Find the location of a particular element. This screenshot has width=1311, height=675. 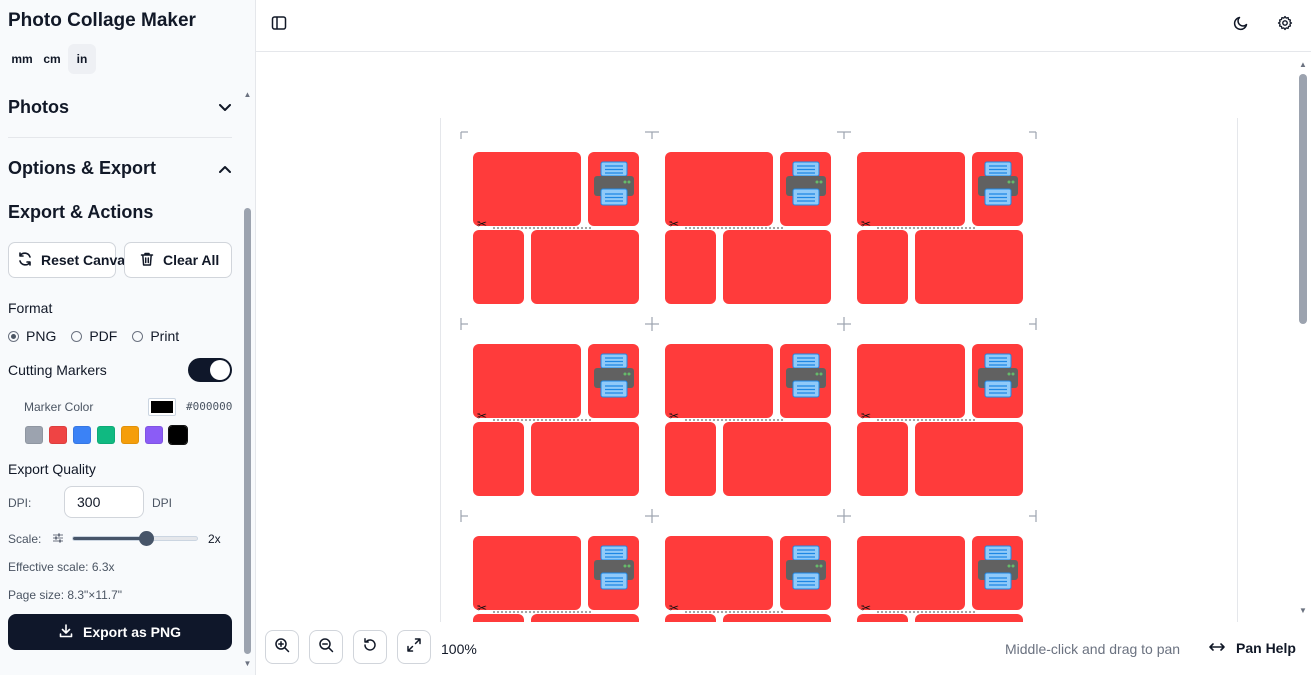

format-label: Format is located at coordinates (30, 308).